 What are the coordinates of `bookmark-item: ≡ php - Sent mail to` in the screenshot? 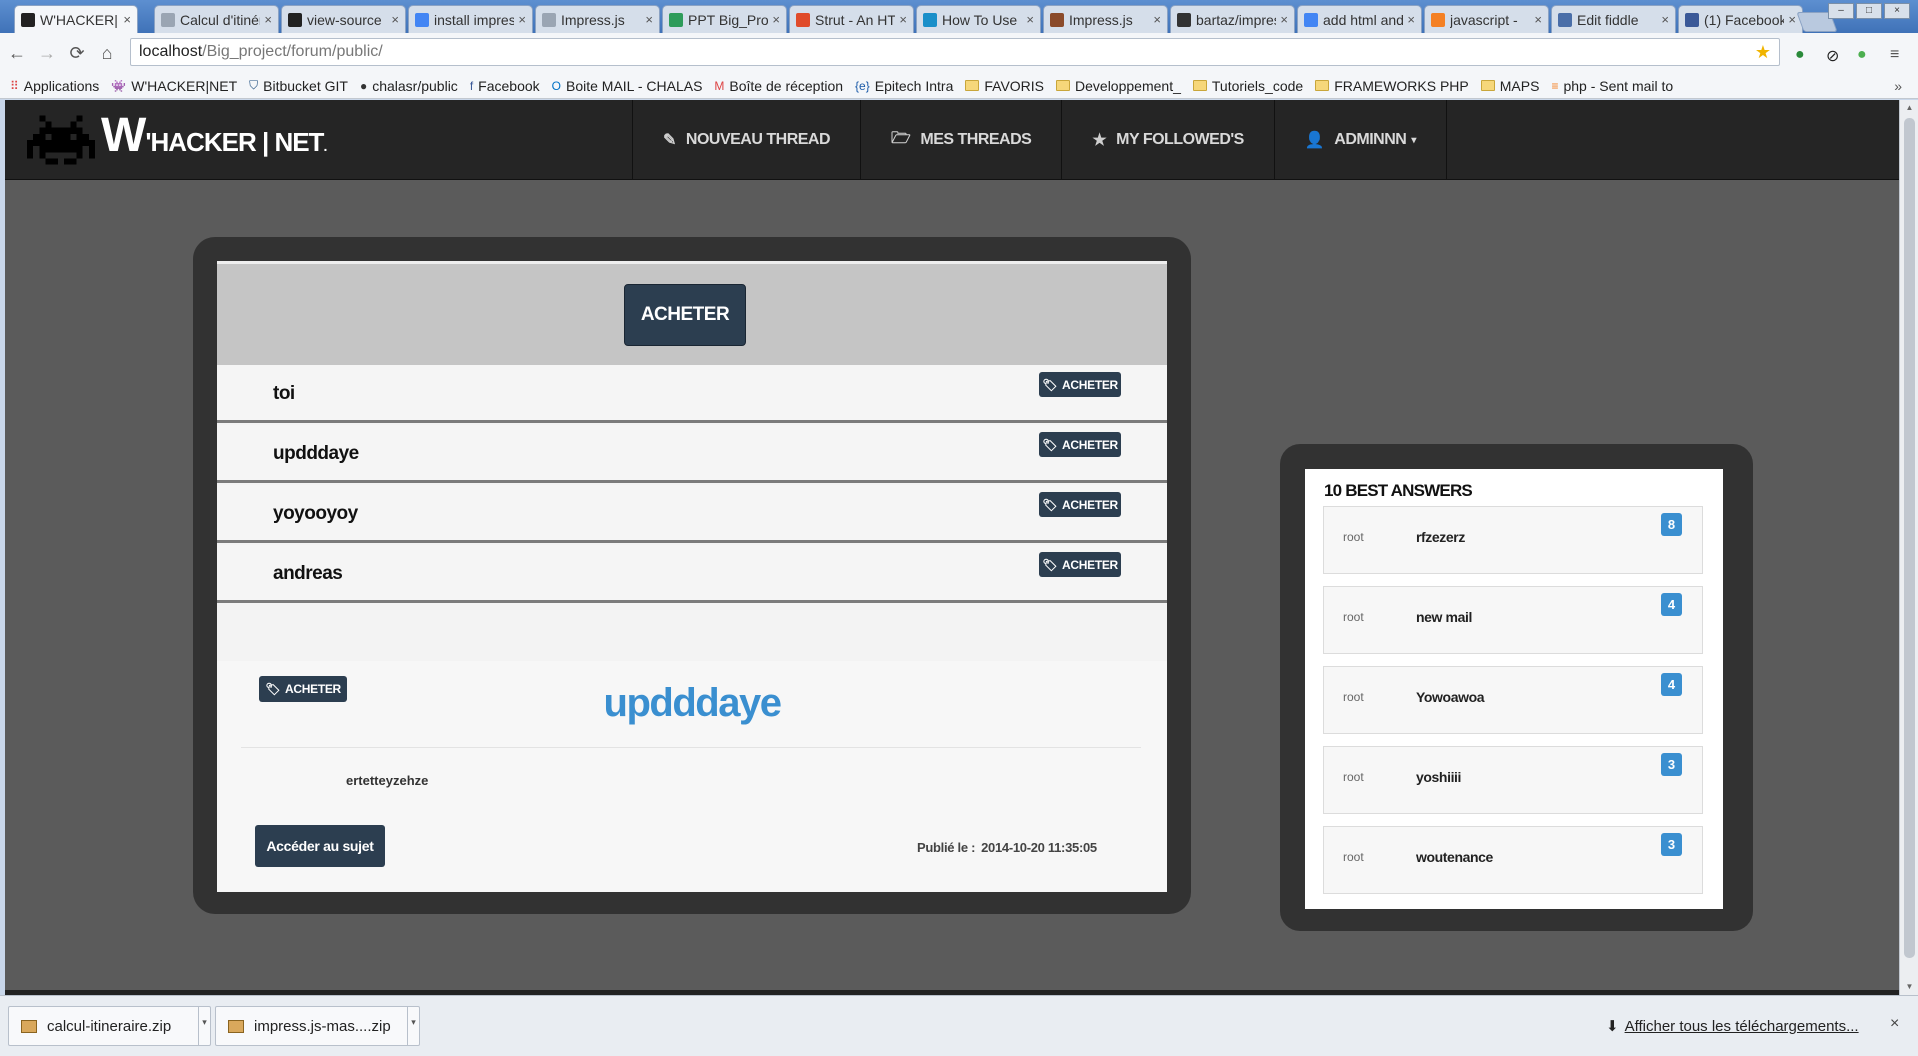 It's located at (1612, 86).